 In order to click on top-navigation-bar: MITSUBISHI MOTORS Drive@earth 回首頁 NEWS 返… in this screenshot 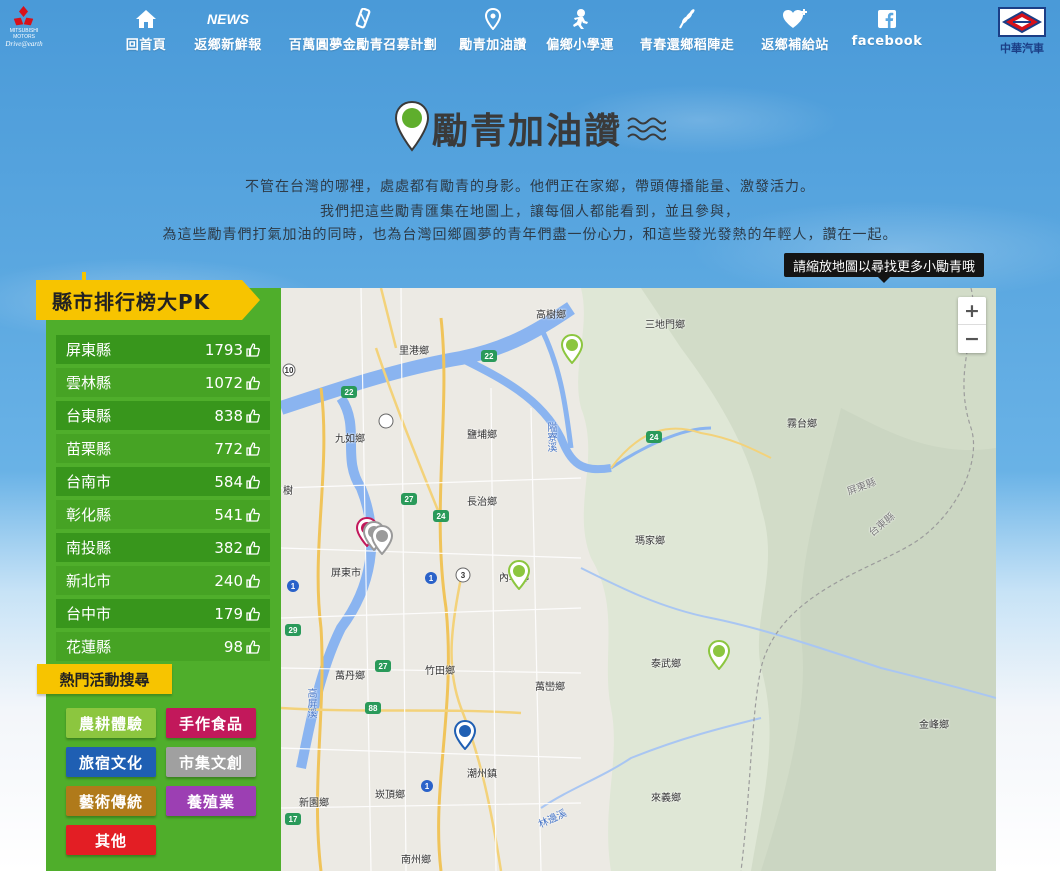, I will do `click(530, 33)`.